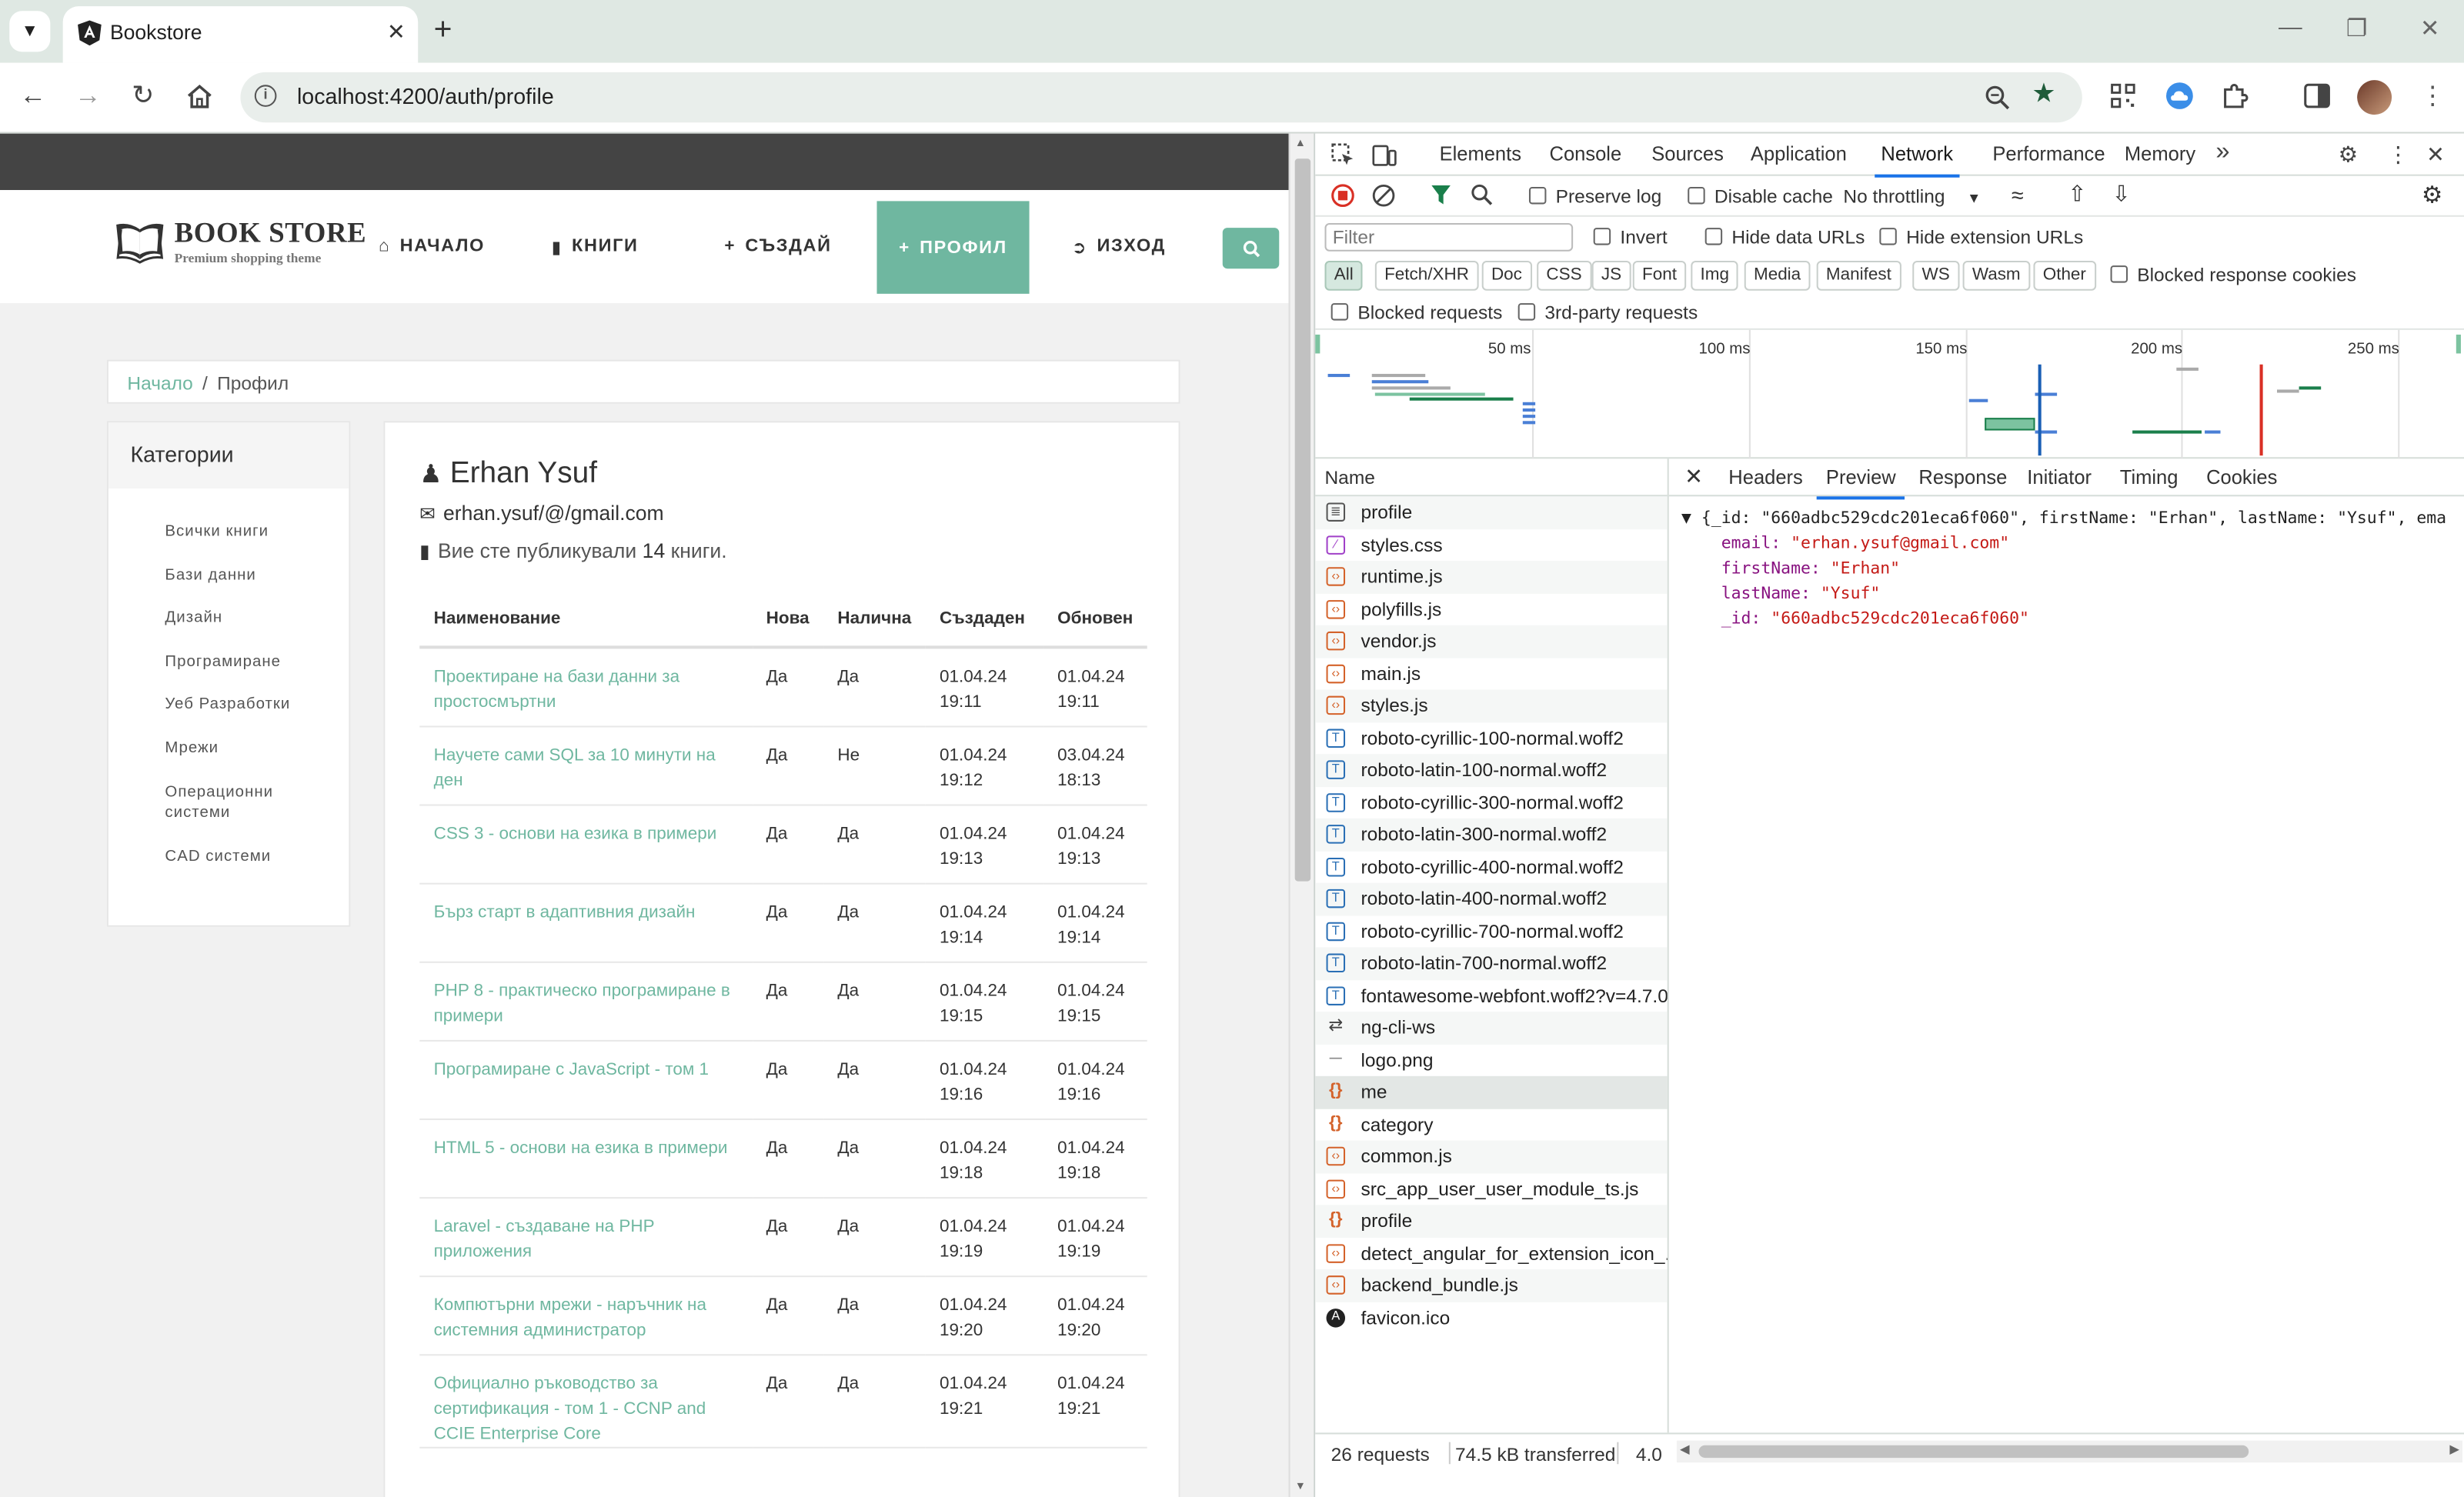 The image size is (2464, 1497). Describe the element at coordinates (1607, 313) in the screenshot. I see `third-party-requests-checkbox: 3rd-party requests` at that location.